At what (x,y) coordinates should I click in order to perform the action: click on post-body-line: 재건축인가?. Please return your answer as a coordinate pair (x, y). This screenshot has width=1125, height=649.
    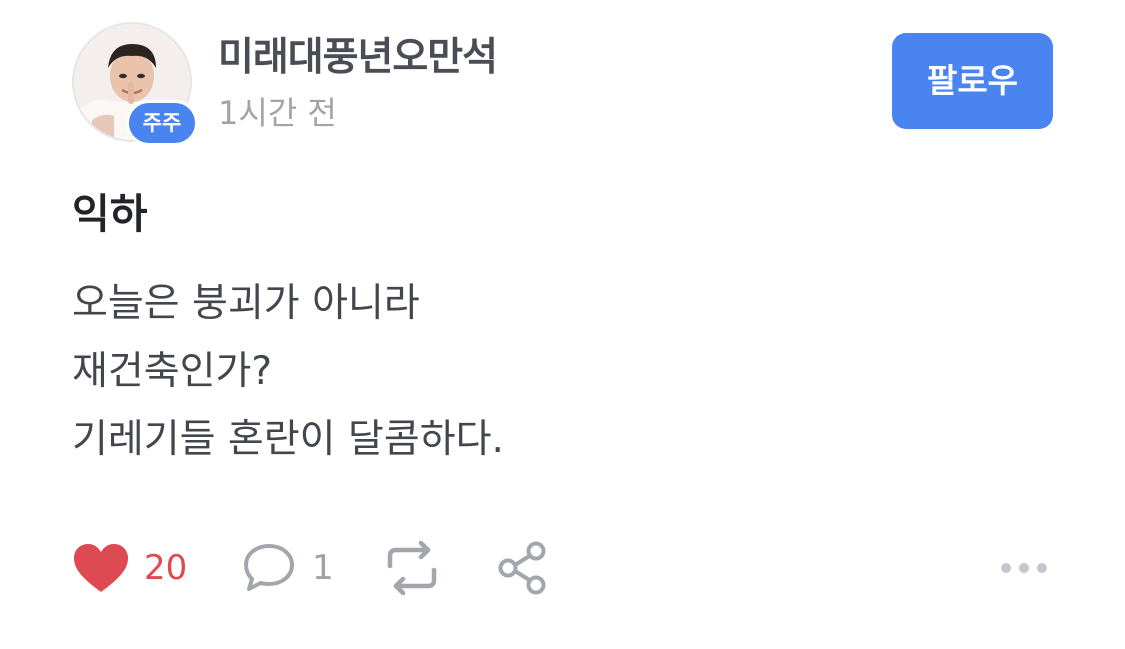
    Looking at the image, I should click on (172, 371).